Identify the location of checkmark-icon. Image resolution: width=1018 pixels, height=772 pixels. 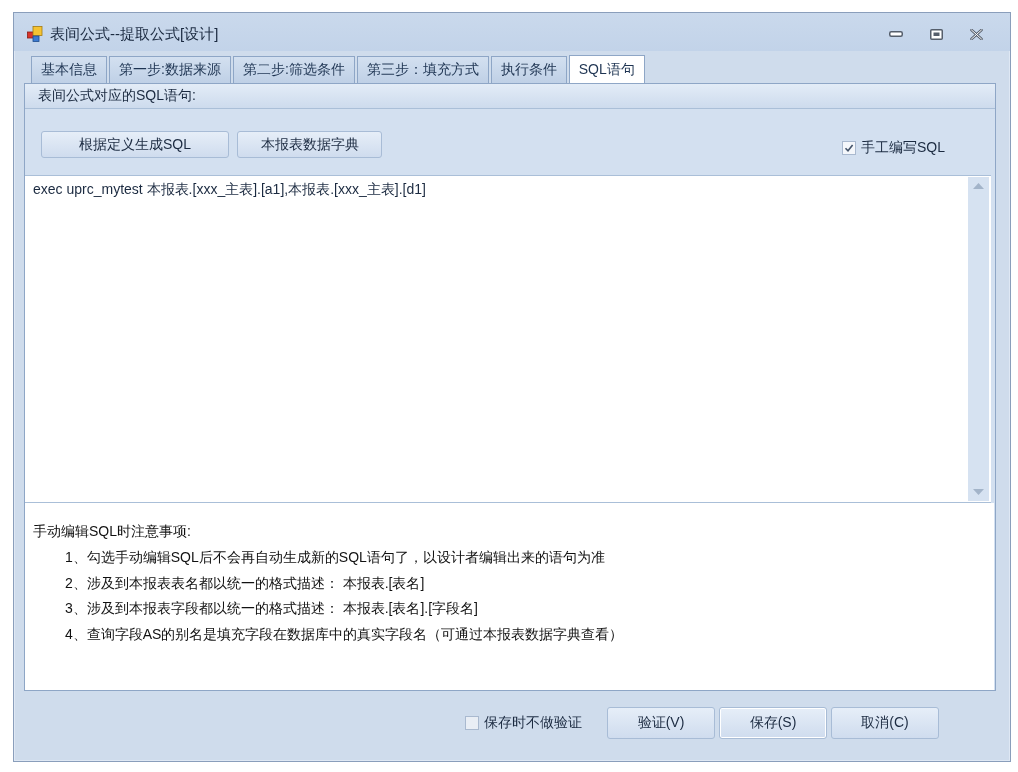
(849, 148).